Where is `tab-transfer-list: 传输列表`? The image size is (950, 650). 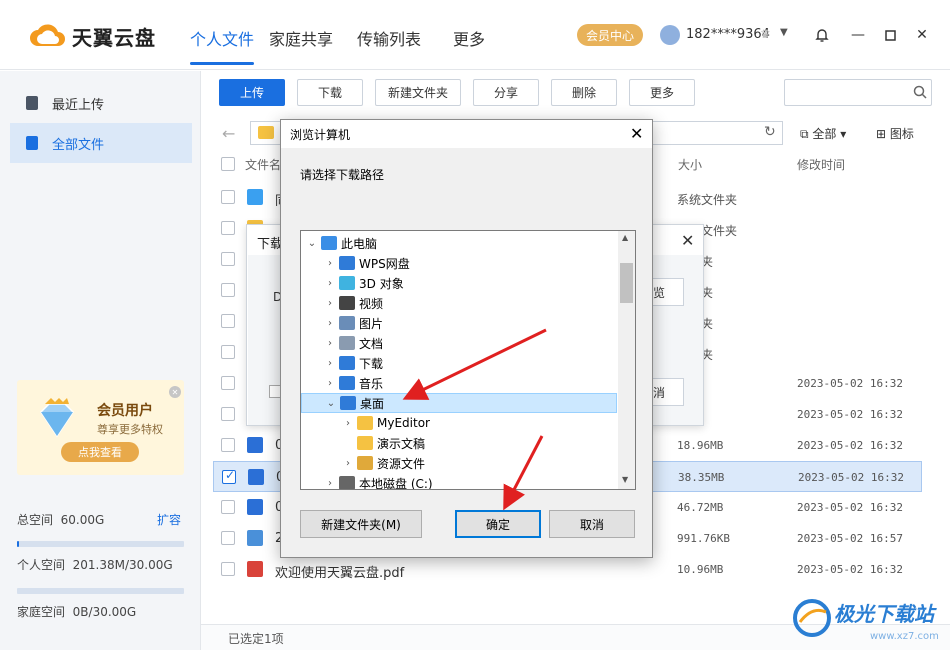
tab-transfer-list: 传输列表 is located at coordinates (389, 38).